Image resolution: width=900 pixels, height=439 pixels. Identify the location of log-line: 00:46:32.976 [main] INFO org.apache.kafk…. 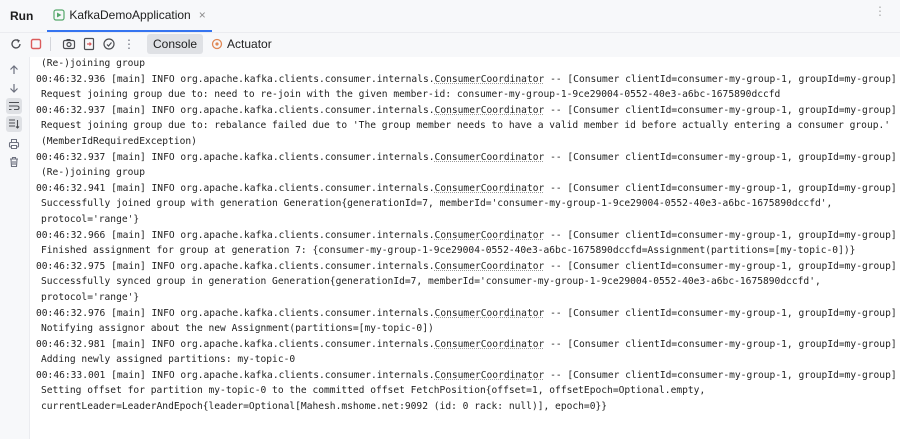
(466, 314).